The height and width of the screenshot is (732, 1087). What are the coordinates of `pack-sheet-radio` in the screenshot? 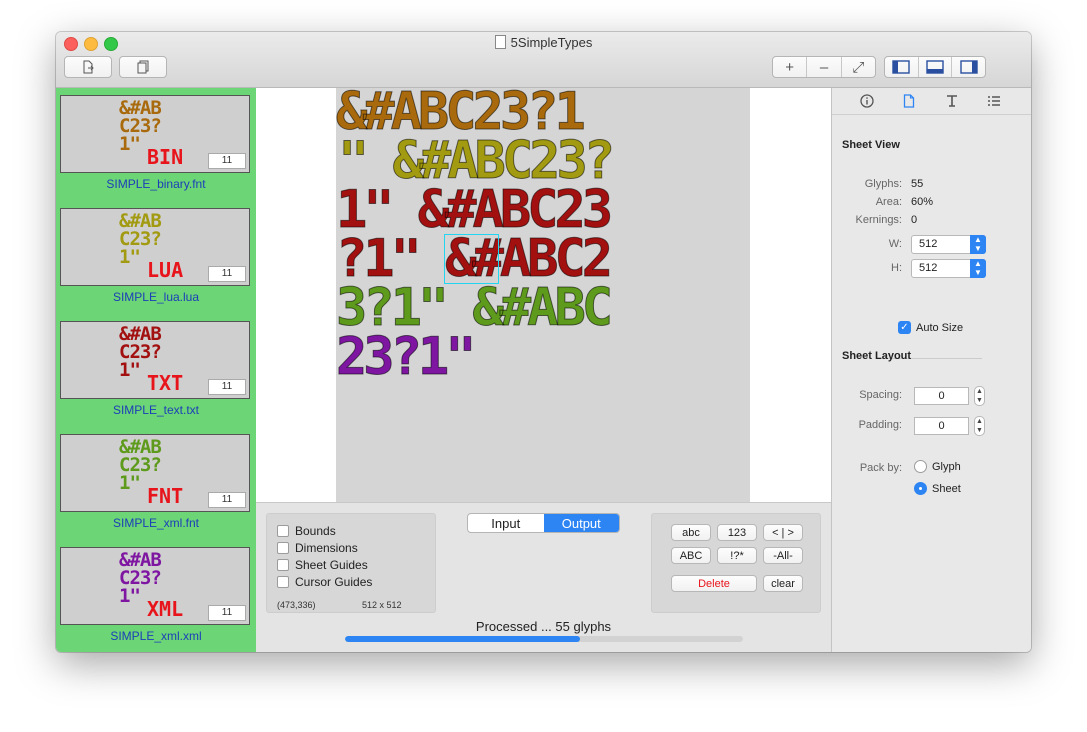 It's located at (920, 488).